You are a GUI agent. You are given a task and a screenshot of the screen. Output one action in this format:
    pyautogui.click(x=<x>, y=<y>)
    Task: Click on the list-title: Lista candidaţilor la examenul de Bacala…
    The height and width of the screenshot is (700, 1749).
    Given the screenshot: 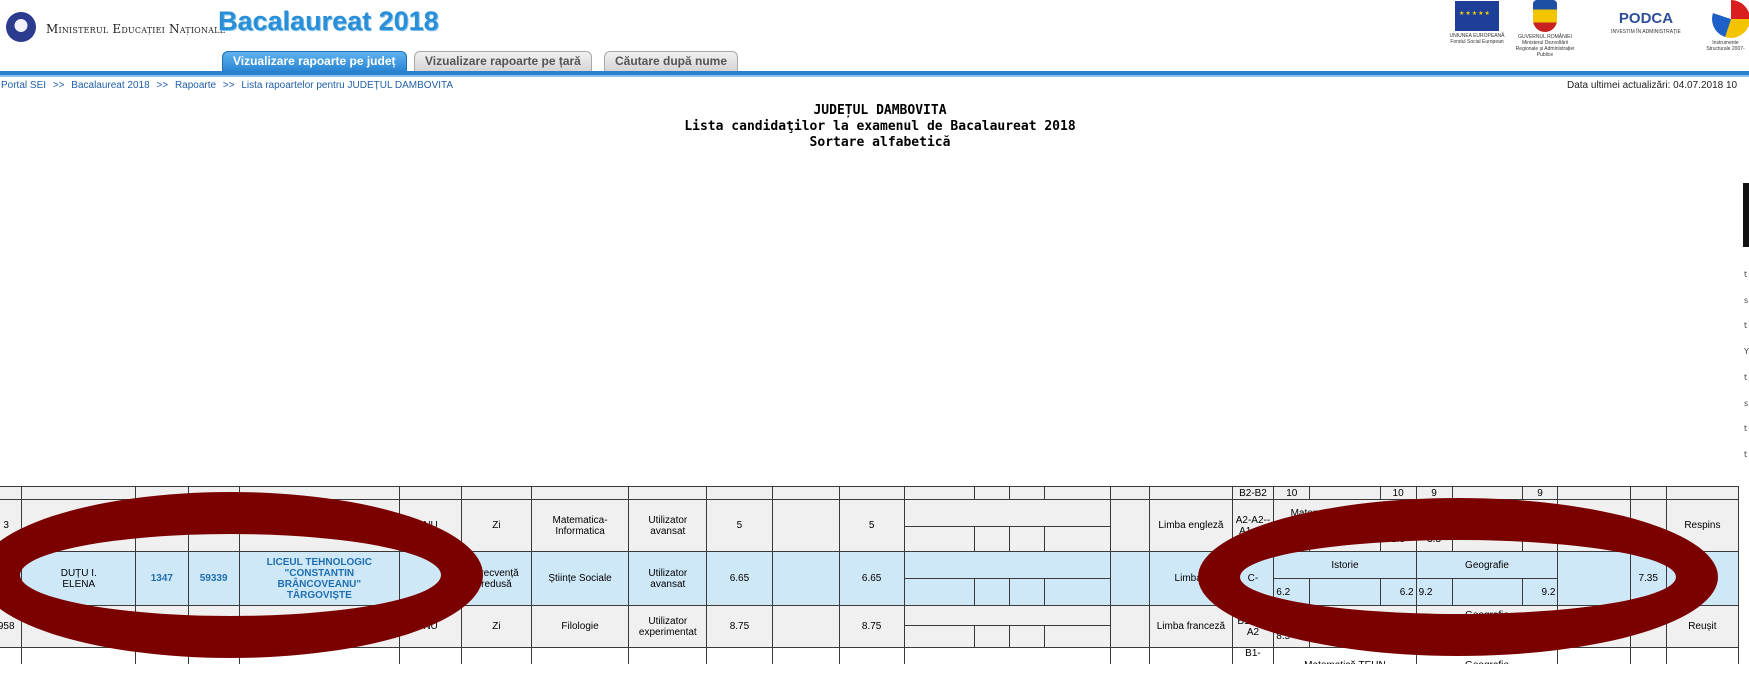 What is the action you would take?
    pyautogui.click(x=880, y=126)
    